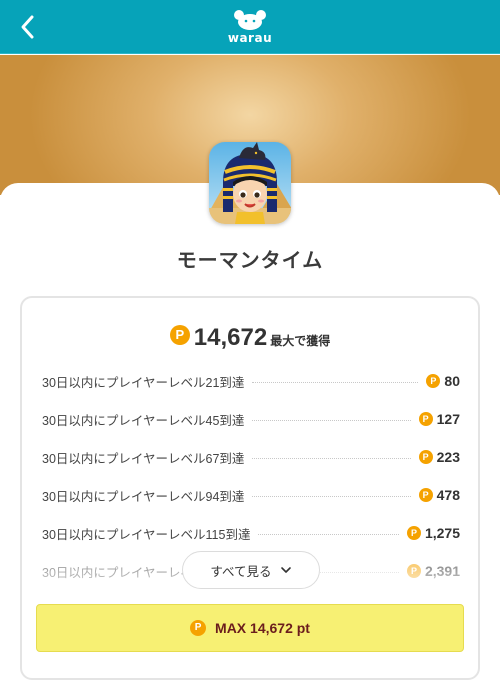 The height and width of the screenshot is (700, 500). I want to click on max-points-button: P MAX 14,672 pt, so click(250, 628).